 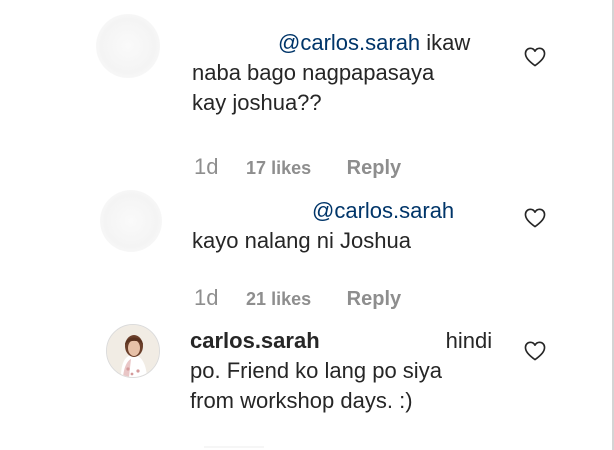 I want to click on comment-line-2: naba bago nagpapasaya, so click(x=313, y=72).